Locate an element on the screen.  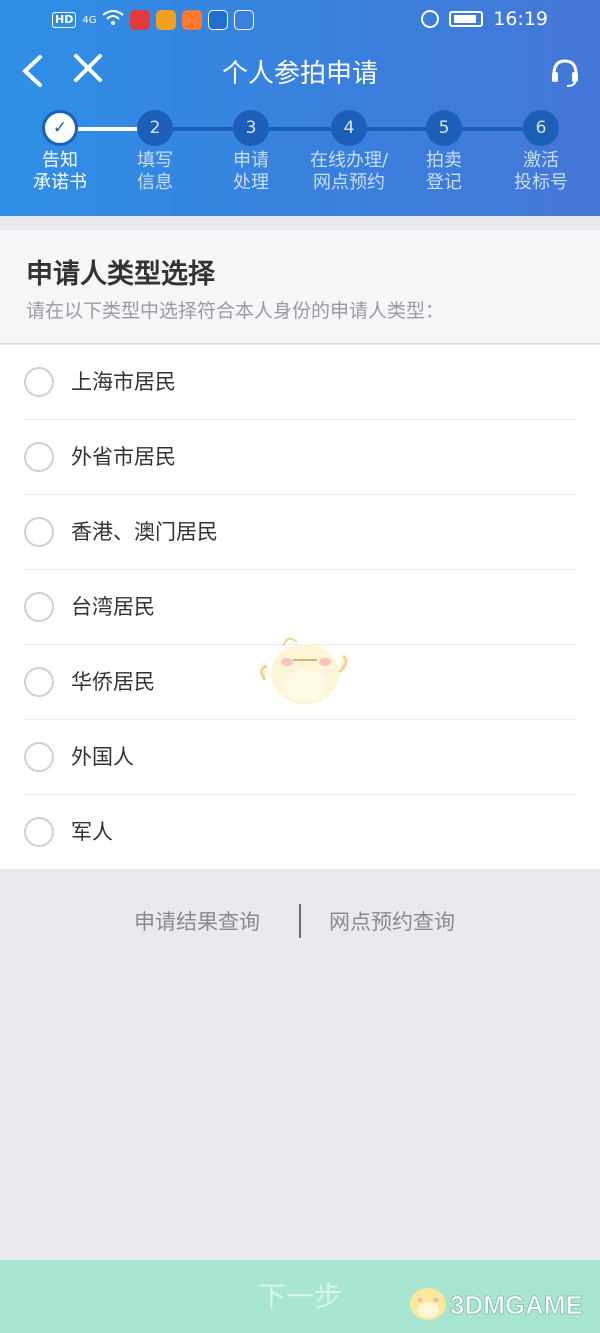
nav-bar: 个人参拍申请 is located at coordinates (300, 76).